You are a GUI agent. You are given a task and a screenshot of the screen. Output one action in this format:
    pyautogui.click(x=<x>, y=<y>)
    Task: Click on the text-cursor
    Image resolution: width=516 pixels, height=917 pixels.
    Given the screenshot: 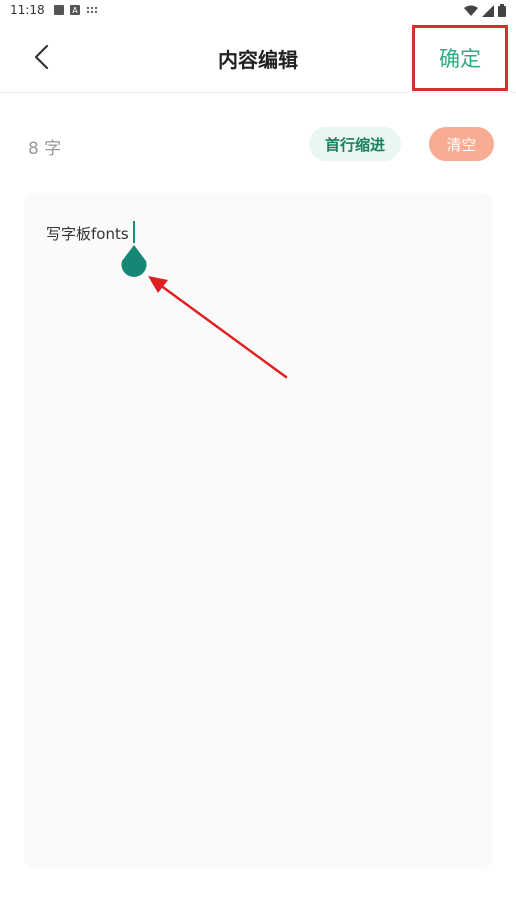 What is the action you would take?
    pyautogui.click(x=134, y=232)
    